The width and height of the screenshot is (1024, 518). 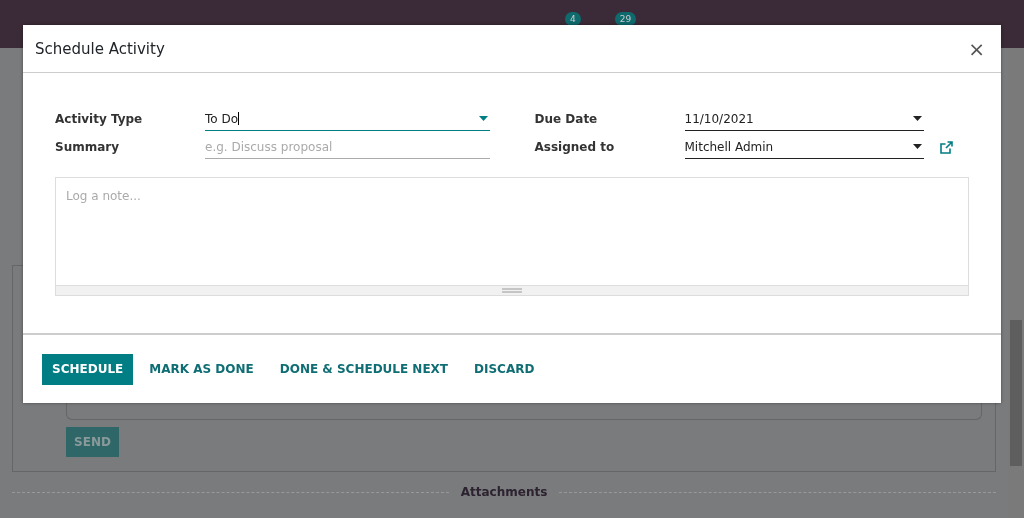 I want to click on section-label: Attachments, so click(x=504, y=492).